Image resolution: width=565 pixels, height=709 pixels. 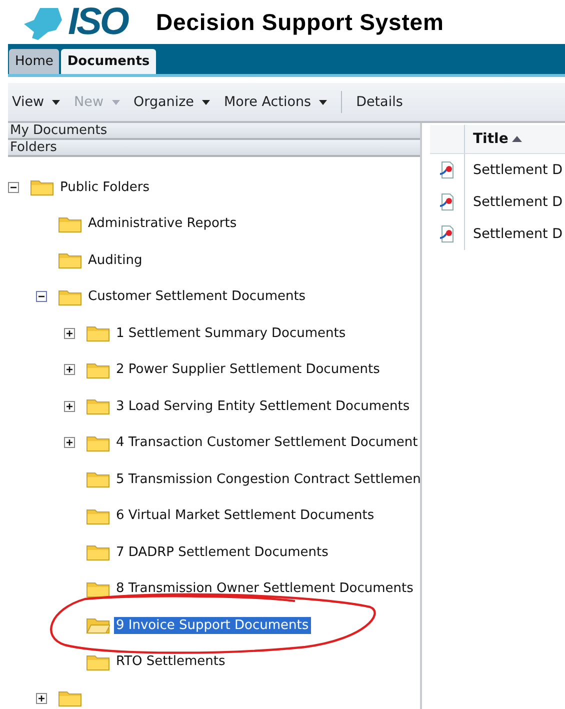 What do you see at coordinates (146, 661) in the screenshot?
I see `tree-item: RTO Settlements` at bounding box center [146, 661].